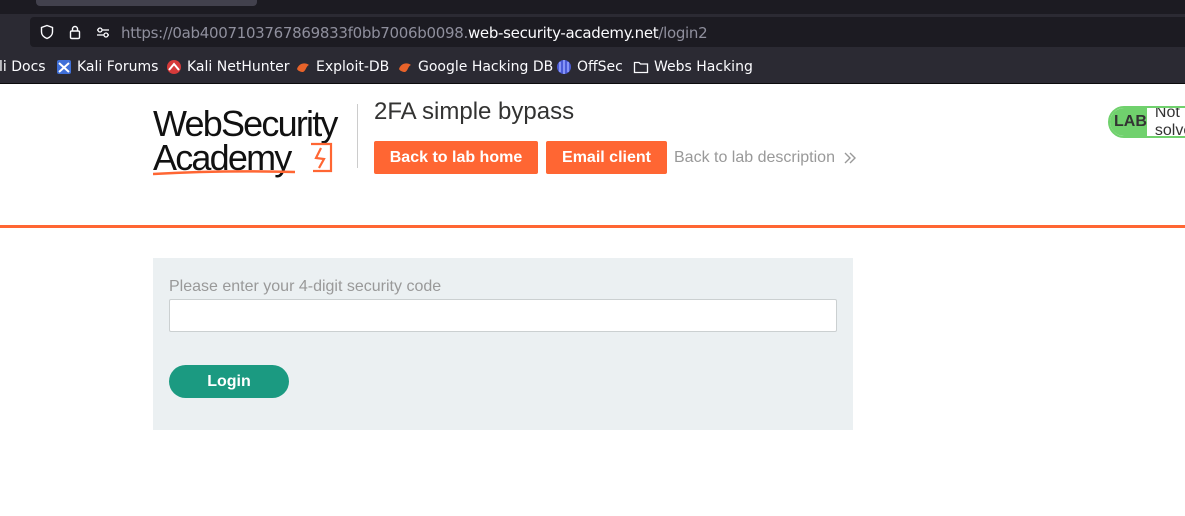 This screenshot has height=516, width=1185. I want to click on kali-nethunter-icon, so click(174, 67).